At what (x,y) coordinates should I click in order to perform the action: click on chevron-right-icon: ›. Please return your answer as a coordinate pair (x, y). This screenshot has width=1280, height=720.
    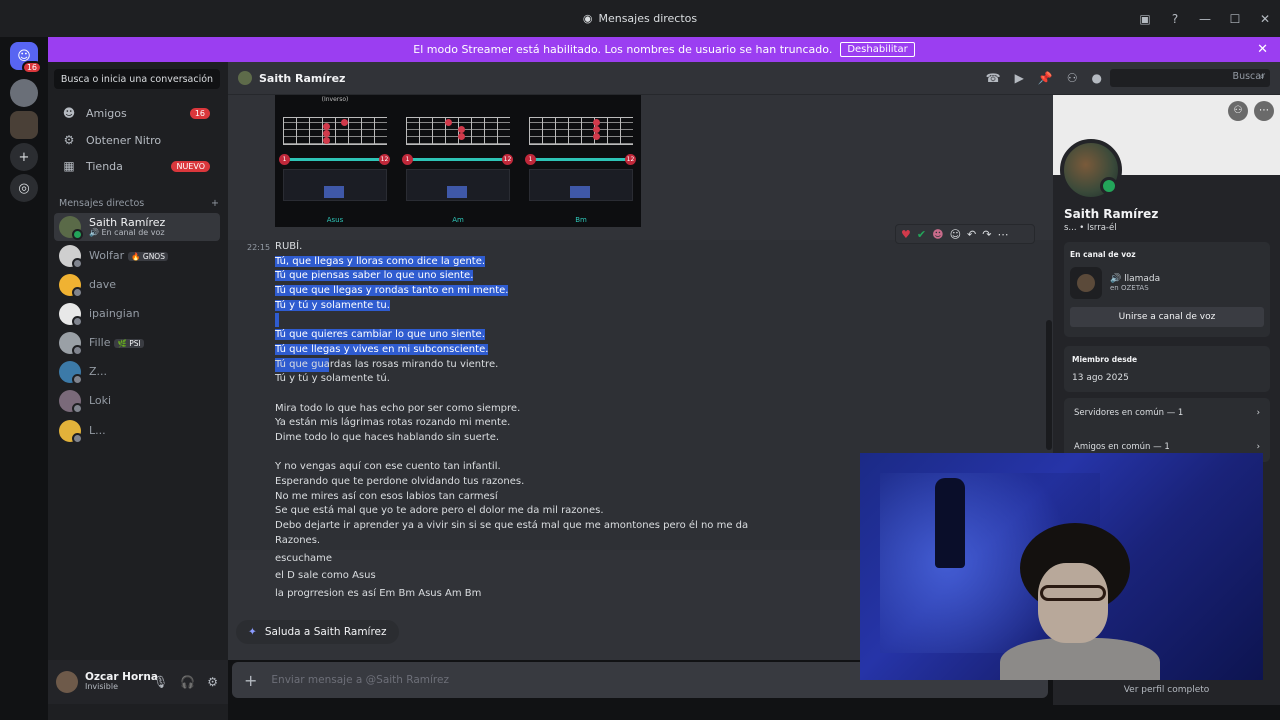
    Looking at the image, I should click on (1258, 413).